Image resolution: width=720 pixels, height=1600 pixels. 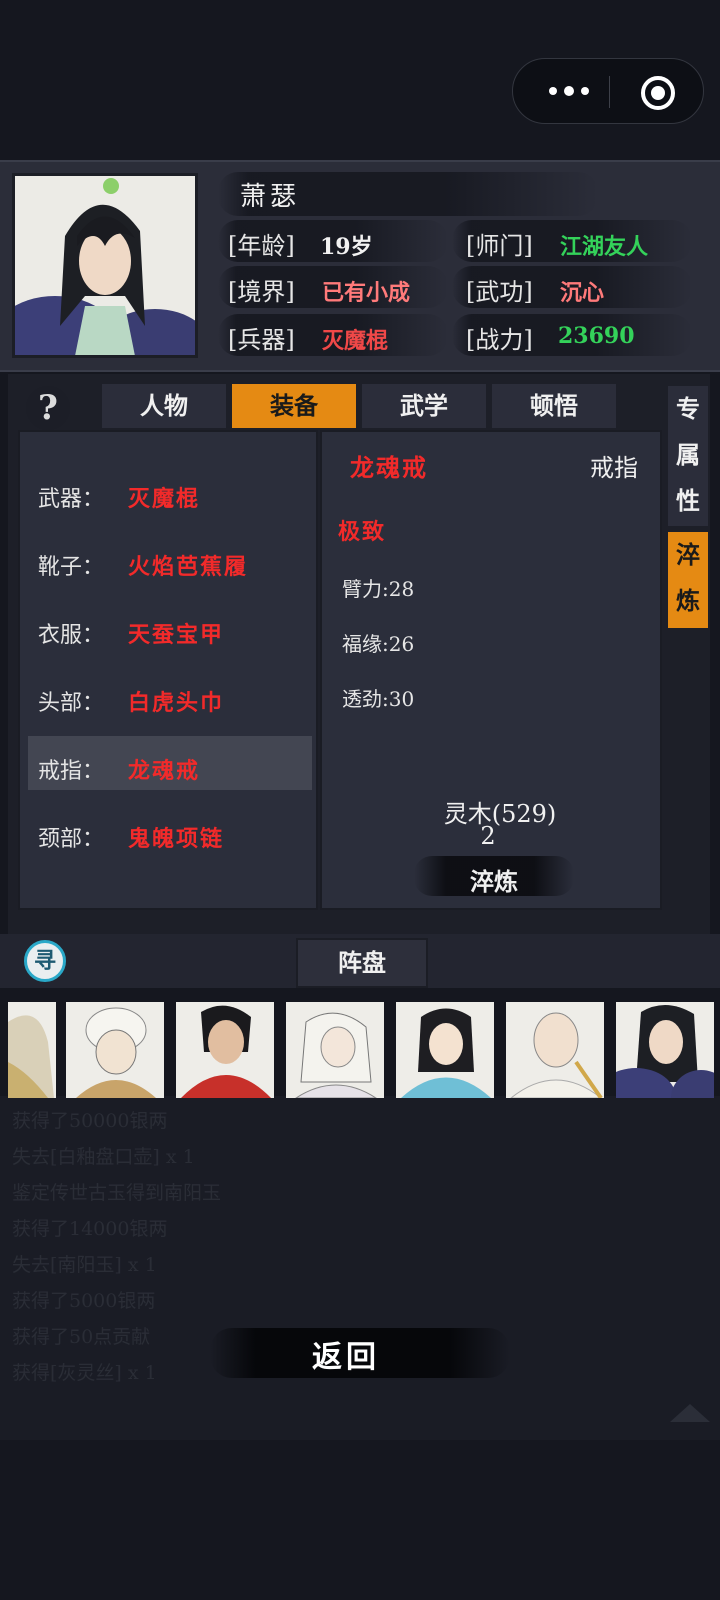 What do you see at coordinates (569, 91) in the screenshot?
I see `more-dots-icon` at bounding box center [569, 91].